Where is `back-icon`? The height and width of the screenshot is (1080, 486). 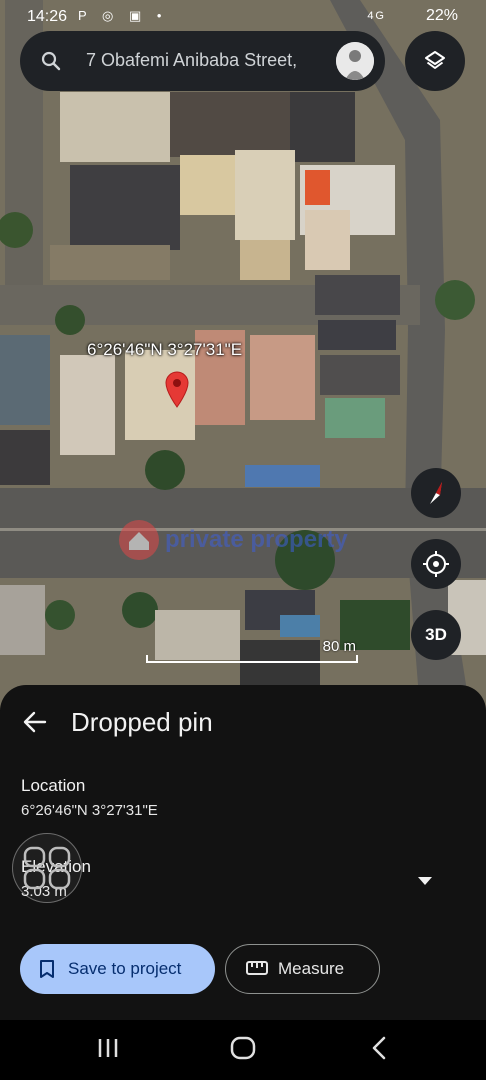 back-icon is located at coordinates (379, 1050).